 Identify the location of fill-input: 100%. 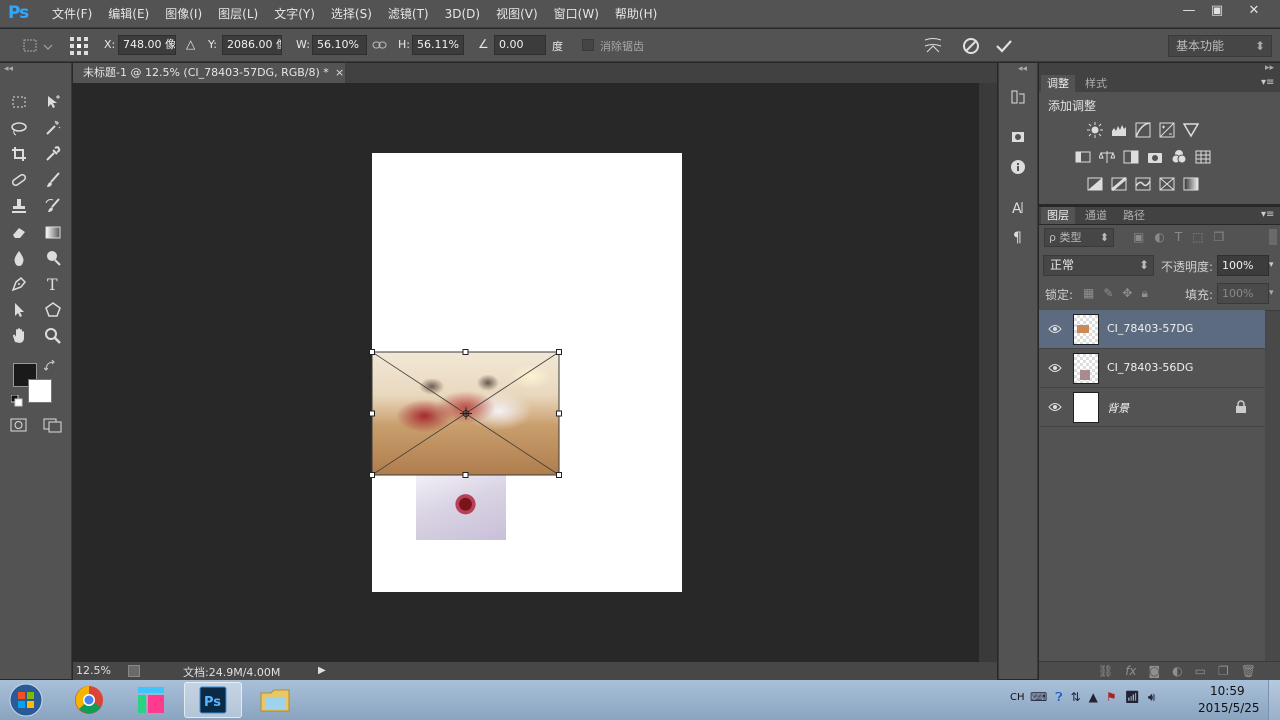
(1243, 293).